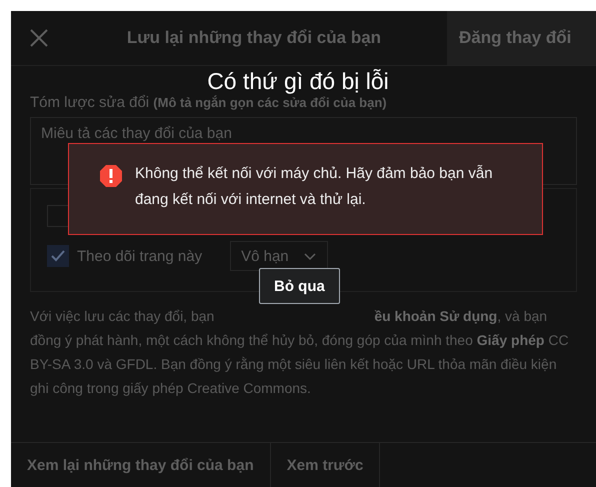 The image size is (596, 487). What do you see at coordinates (314, 187) in the screenshot?
I see `error-message: Không thể kết nối với máy chủ. Hãy đảm bảo bạn vẫn đang kết nối với internet và thử lại.` at bounding box center [314, 187].